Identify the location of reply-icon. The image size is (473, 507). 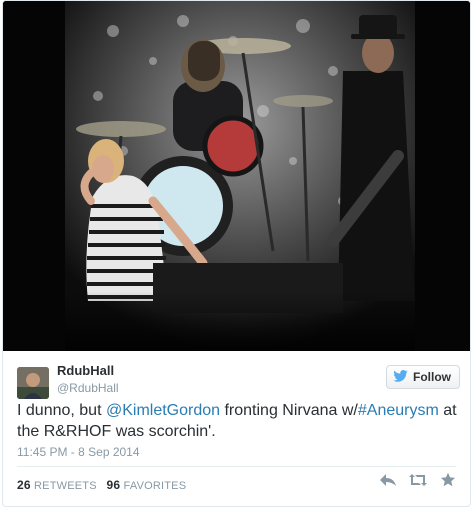
(388, 482).